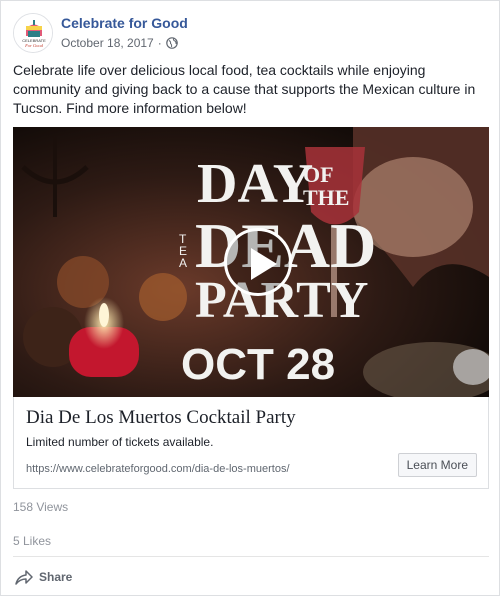 This screenshot has width=500, height=596. I want to click on celebrate-logo-icon: CELEBRATE For Good, so click(33, 33).